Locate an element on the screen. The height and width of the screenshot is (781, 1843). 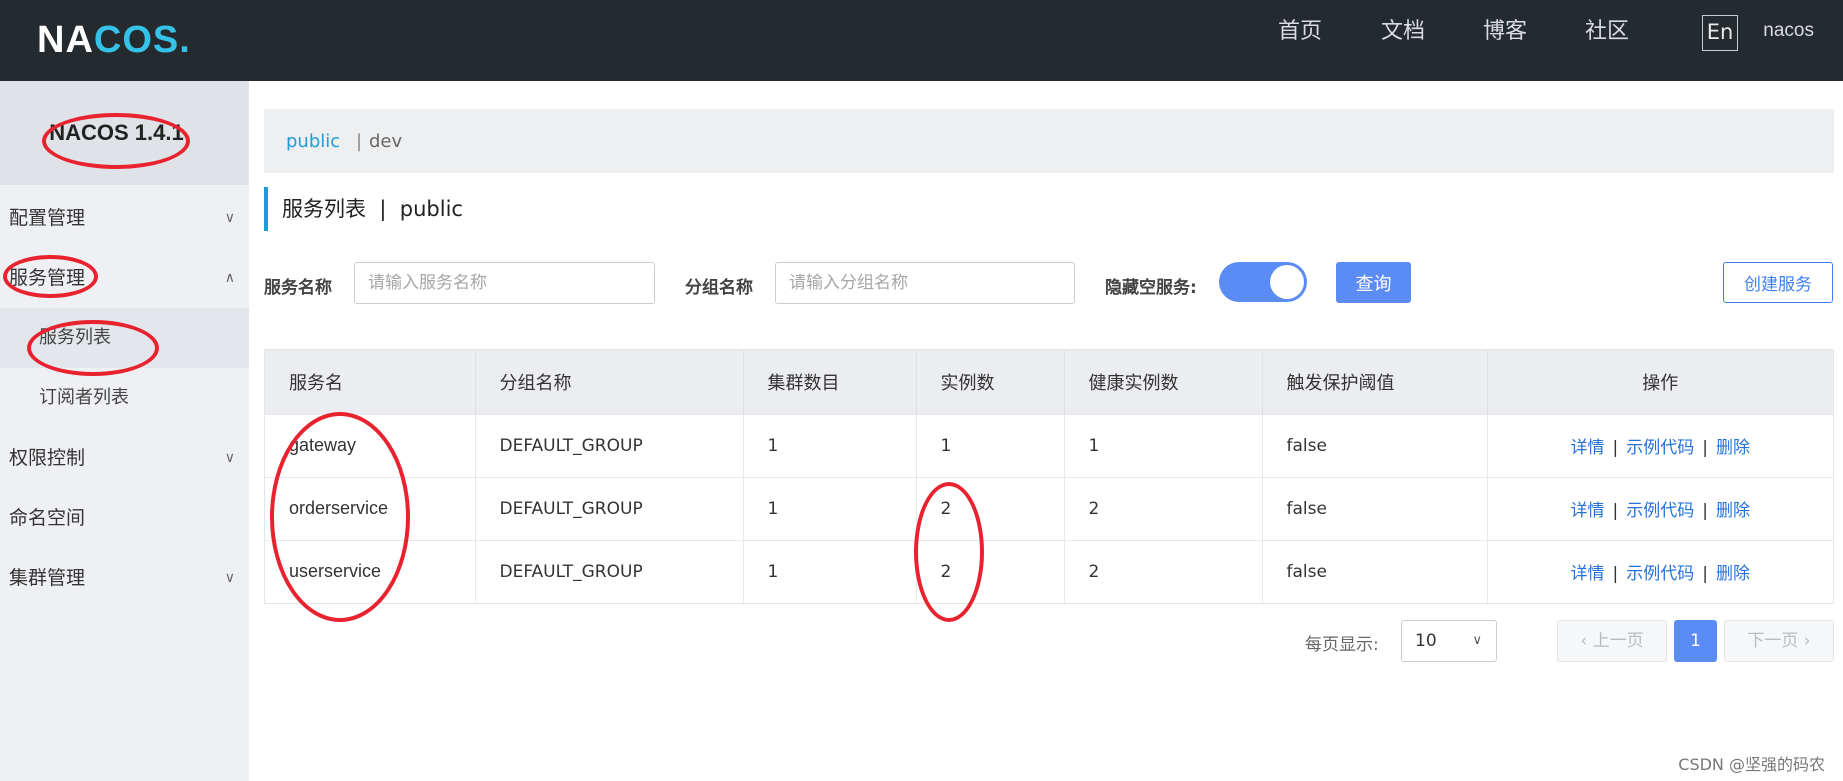
group-name-label: 分组名称 is located at coordinates (719, 288).